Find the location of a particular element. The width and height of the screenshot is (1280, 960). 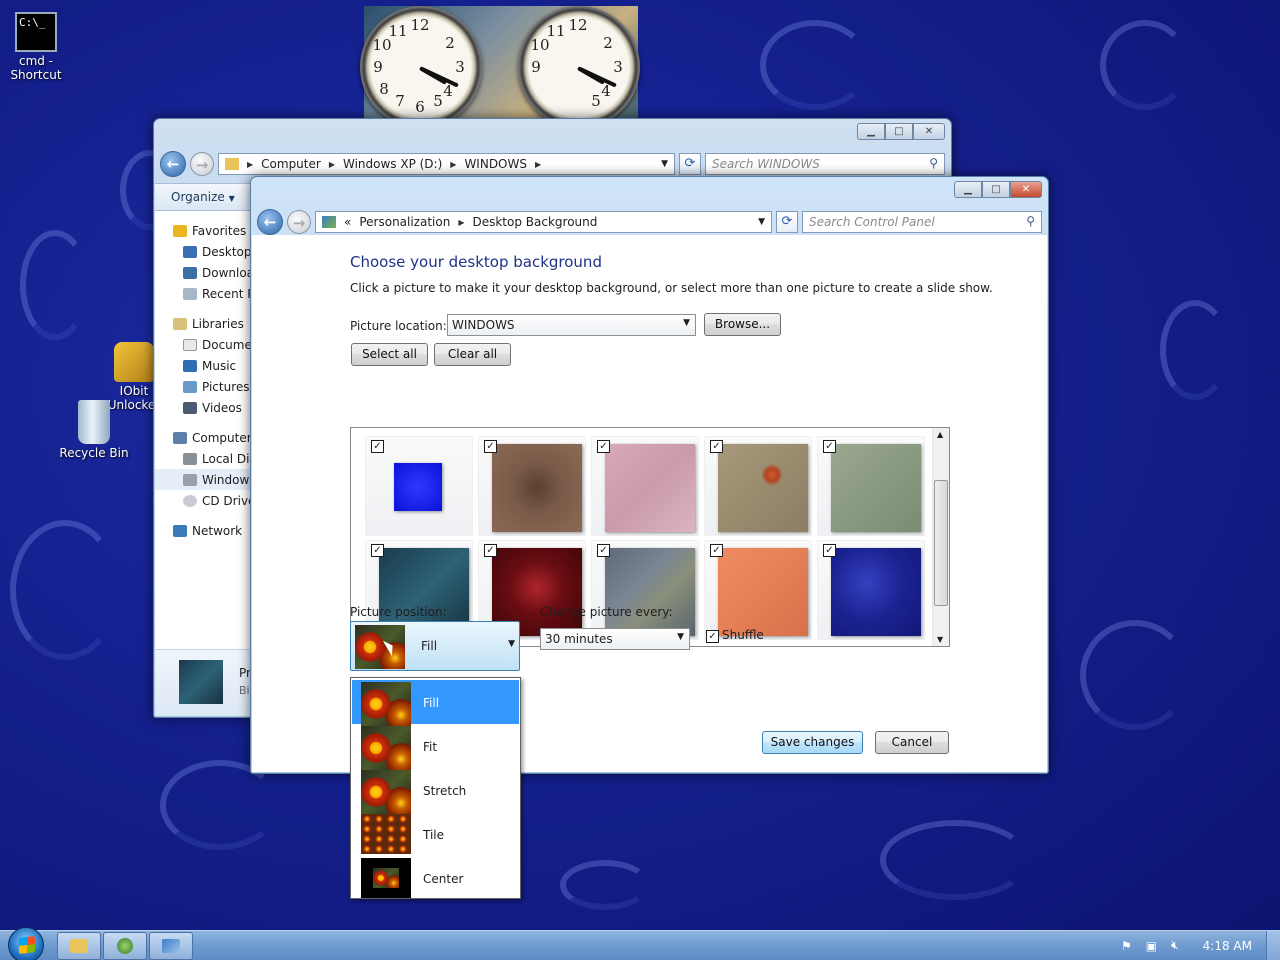

show-desktop-button is located at coordinates (1273, 945).